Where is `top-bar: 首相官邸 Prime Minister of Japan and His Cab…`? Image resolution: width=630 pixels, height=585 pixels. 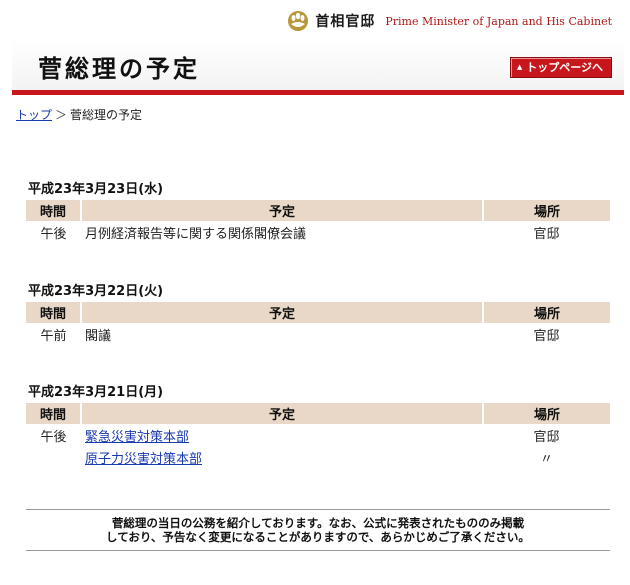 top-bar: 首相官邸 Prime Minister of Japan and His Cab… is located at coordinates (315, 19).